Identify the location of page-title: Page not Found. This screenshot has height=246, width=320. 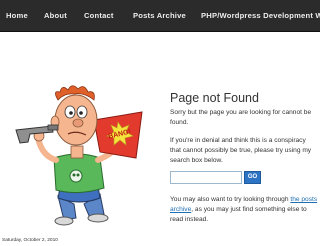
(214, 98).